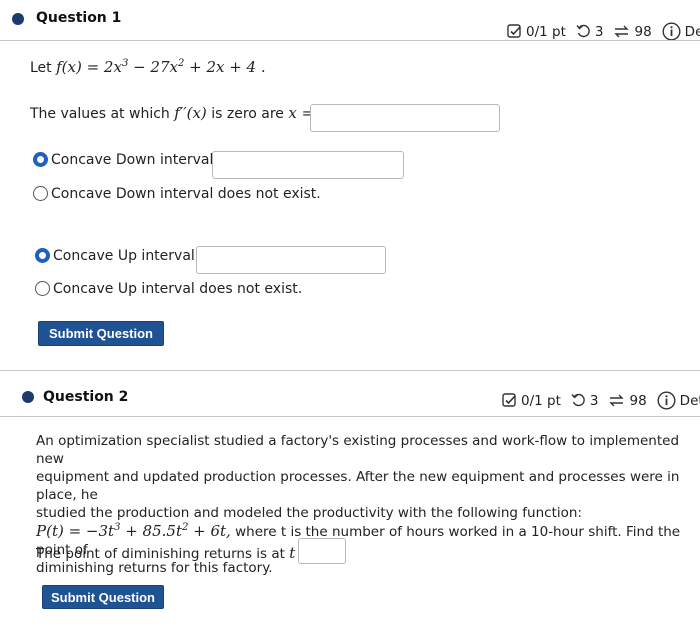 This screenshot has width=700, height=630. What do you see at coordinates (132, 256) in the screenshot?
I see `concave-up-option-label: Concave Up interval is` at bounding box center [132, 256].